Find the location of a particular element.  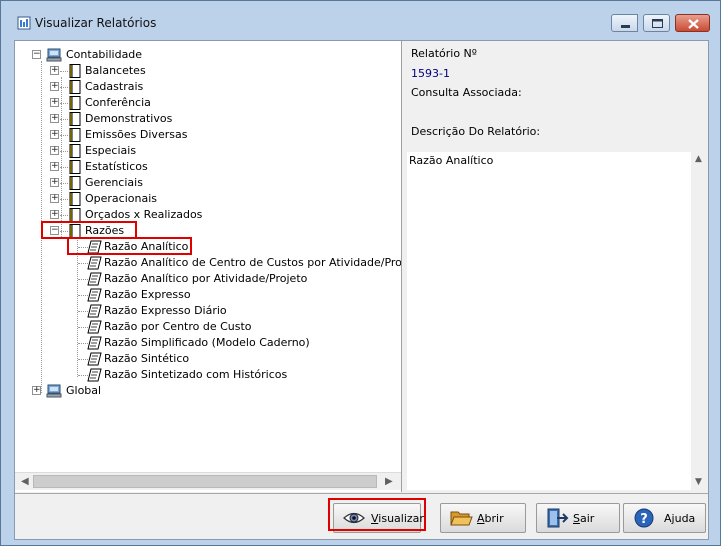

sair-button: Sair is located at coordinates (578, 518).